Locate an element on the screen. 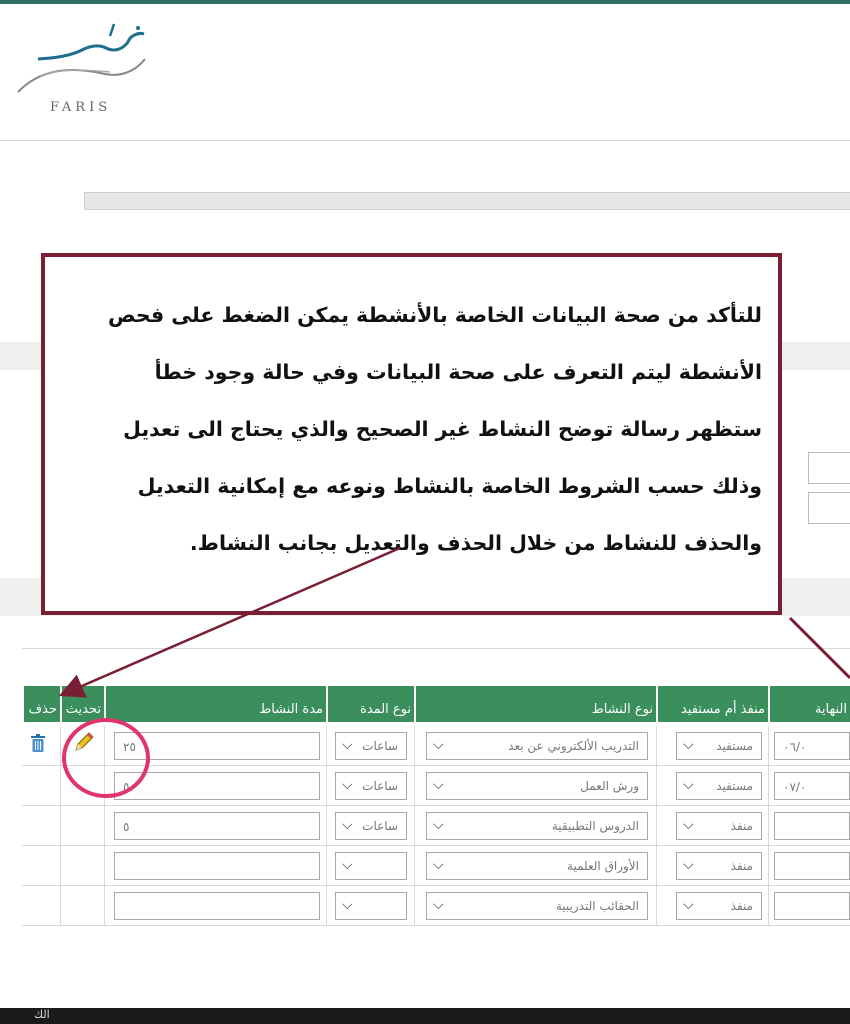  header-activity-type: نوع النشاط is located at coordinates (535, 704).